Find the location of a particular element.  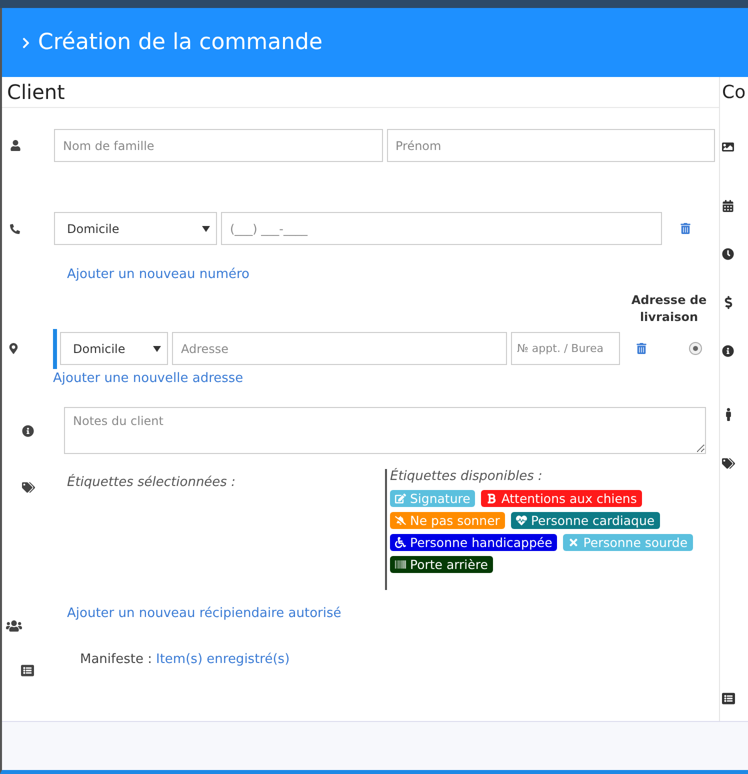

tag-chip: Personne handicappée is located at coordinates (474, 542).